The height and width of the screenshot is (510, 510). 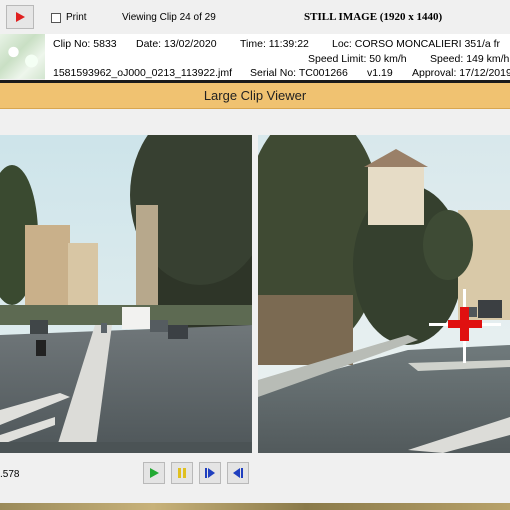 I want to click on recorded-speed: Speed: 149 km/h, so click(x=470, y=59).